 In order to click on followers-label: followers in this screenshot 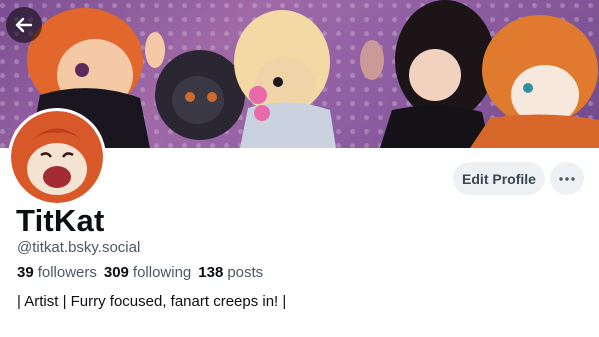, I will do `click(67, 272)`.